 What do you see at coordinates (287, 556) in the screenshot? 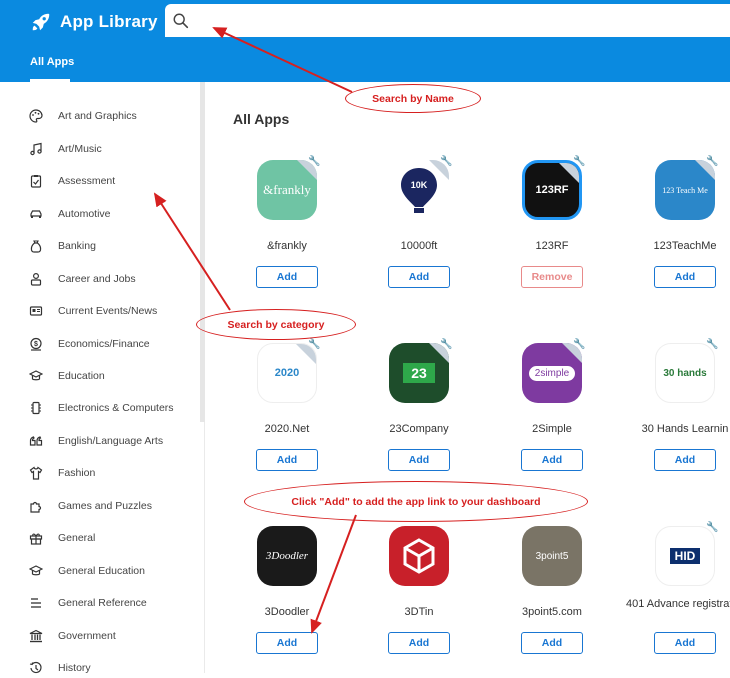
I see `app-logo-icon: 3Doodler` at bounding box center [287, 556].